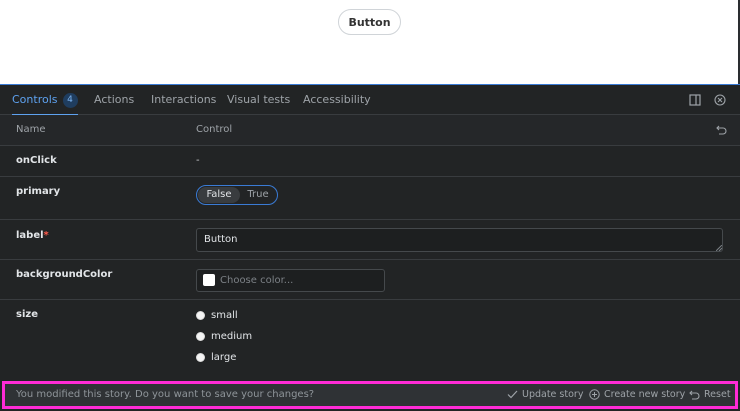 This screenshot has height=411, width=740. I want to click on label-textarea: Button, so click(459, 240).